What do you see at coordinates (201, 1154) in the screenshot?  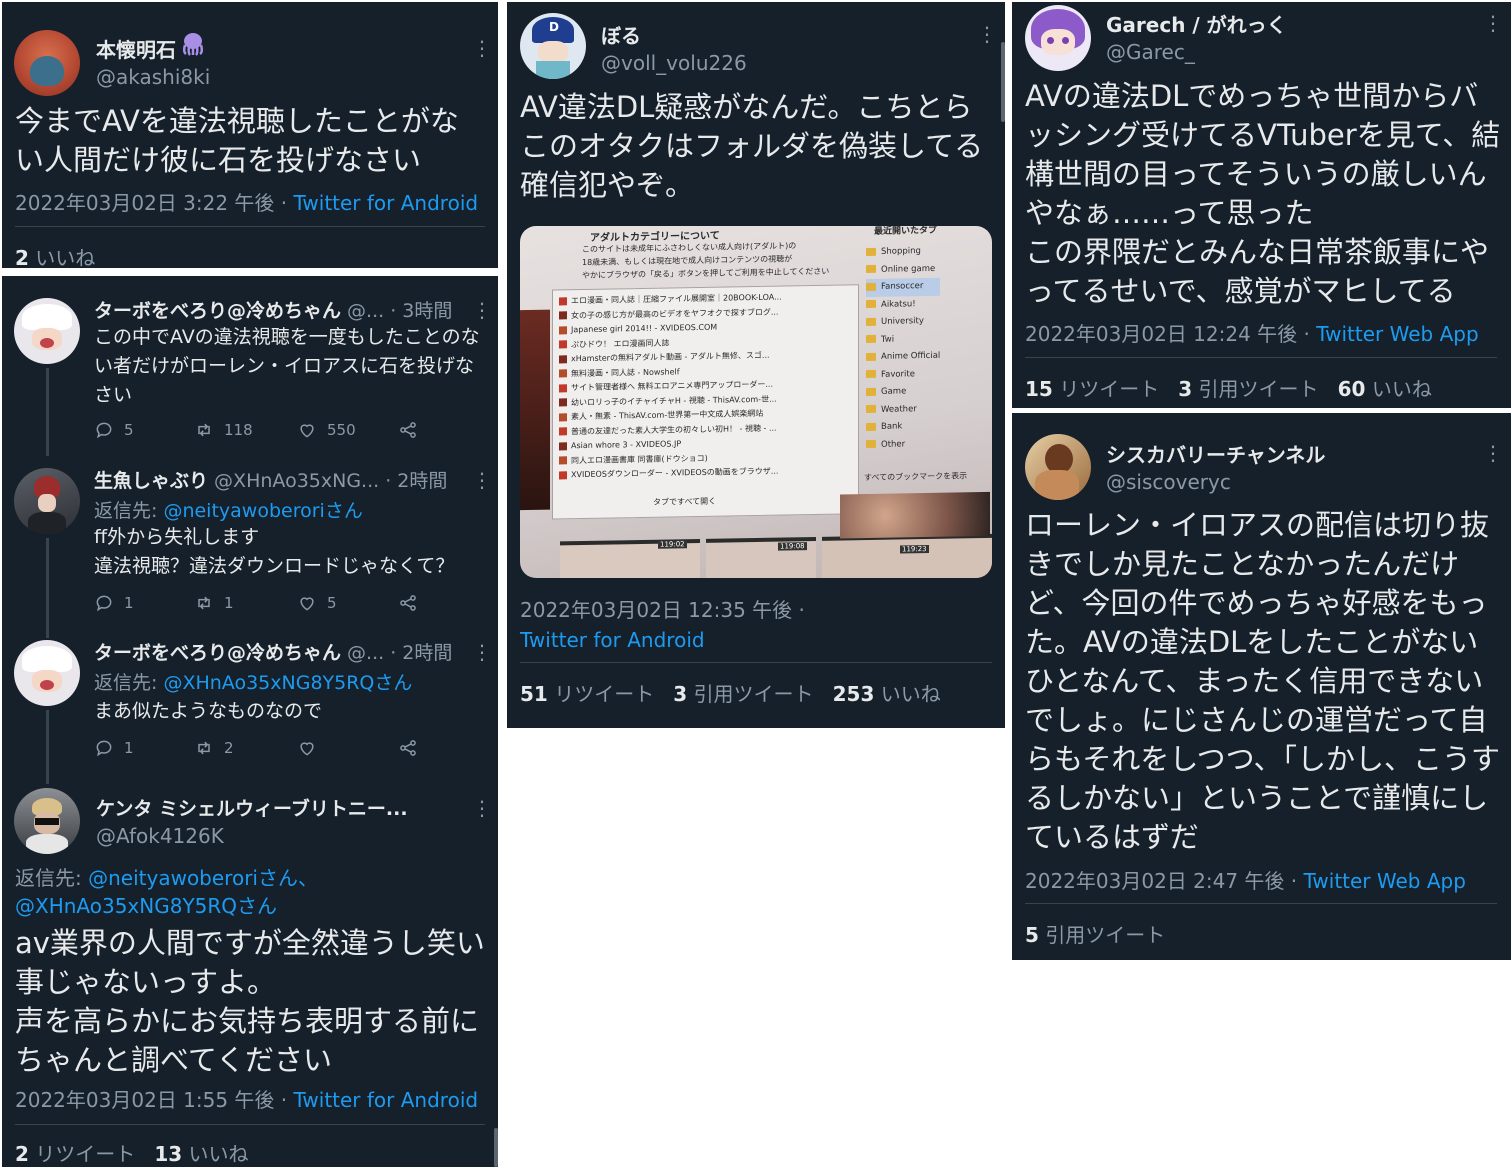 I see `likes-stat: 13 いいね` at bounding box center [201, 1154].